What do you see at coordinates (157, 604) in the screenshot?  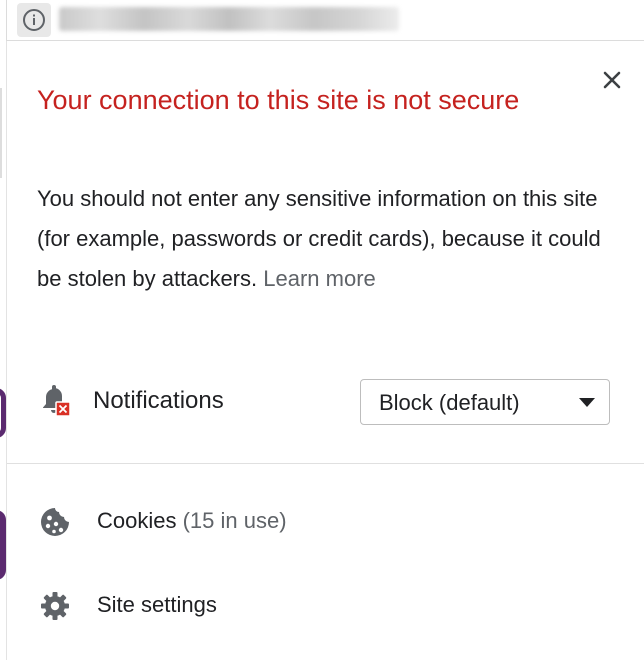 I see `site-settings-label: Site settings` at bounding box center [157, 604].